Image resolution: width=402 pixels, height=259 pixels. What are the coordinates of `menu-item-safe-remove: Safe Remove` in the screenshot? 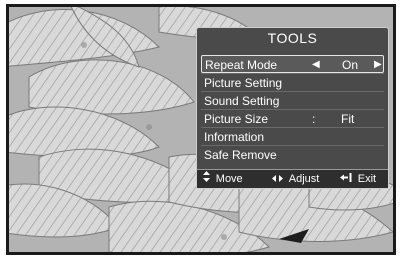 It's located at (292, 154).